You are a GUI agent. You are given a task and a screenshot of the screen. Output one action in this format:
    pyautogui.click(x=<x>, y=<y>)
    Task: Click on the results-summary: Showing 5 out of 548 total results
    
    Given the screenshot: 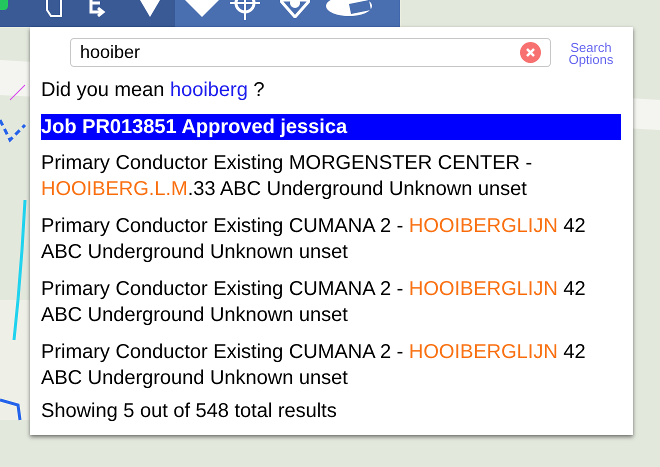 What is the action you would take?
    pyautogui.click(x=189, y=411)
    